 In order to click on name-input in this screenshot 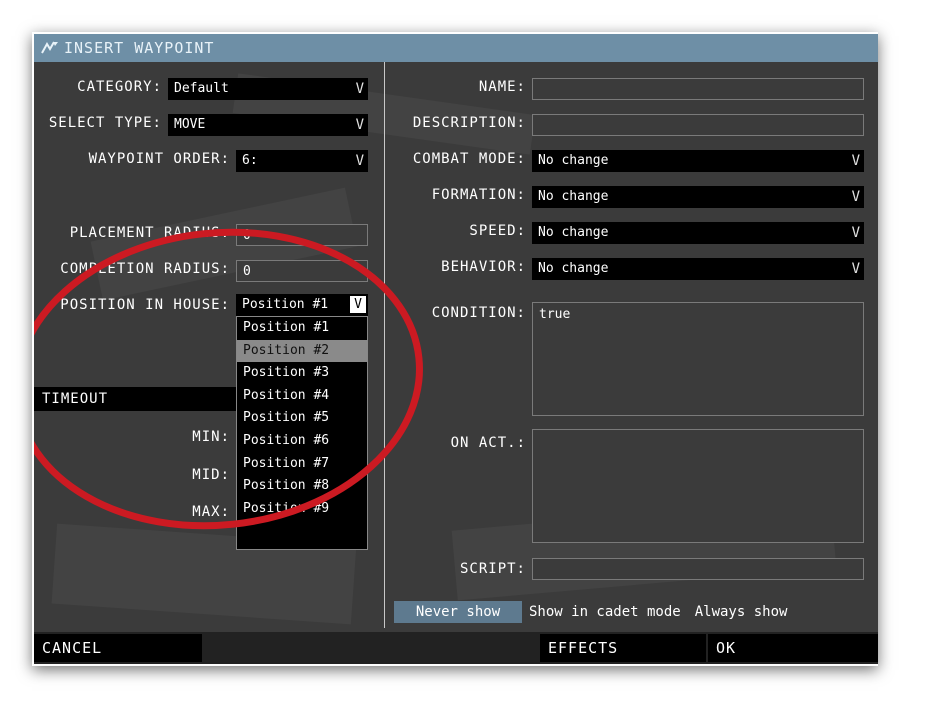, I will do `click(698, 89)`.